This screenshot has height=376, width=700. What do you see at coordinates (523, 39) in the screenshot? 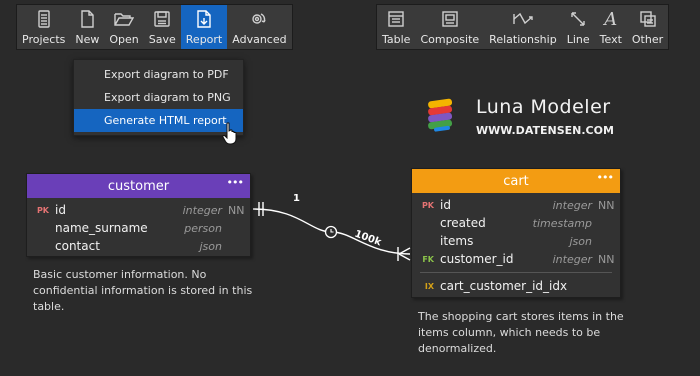
I see `relationship-label: Relationship` at bounding box center [523, 39].